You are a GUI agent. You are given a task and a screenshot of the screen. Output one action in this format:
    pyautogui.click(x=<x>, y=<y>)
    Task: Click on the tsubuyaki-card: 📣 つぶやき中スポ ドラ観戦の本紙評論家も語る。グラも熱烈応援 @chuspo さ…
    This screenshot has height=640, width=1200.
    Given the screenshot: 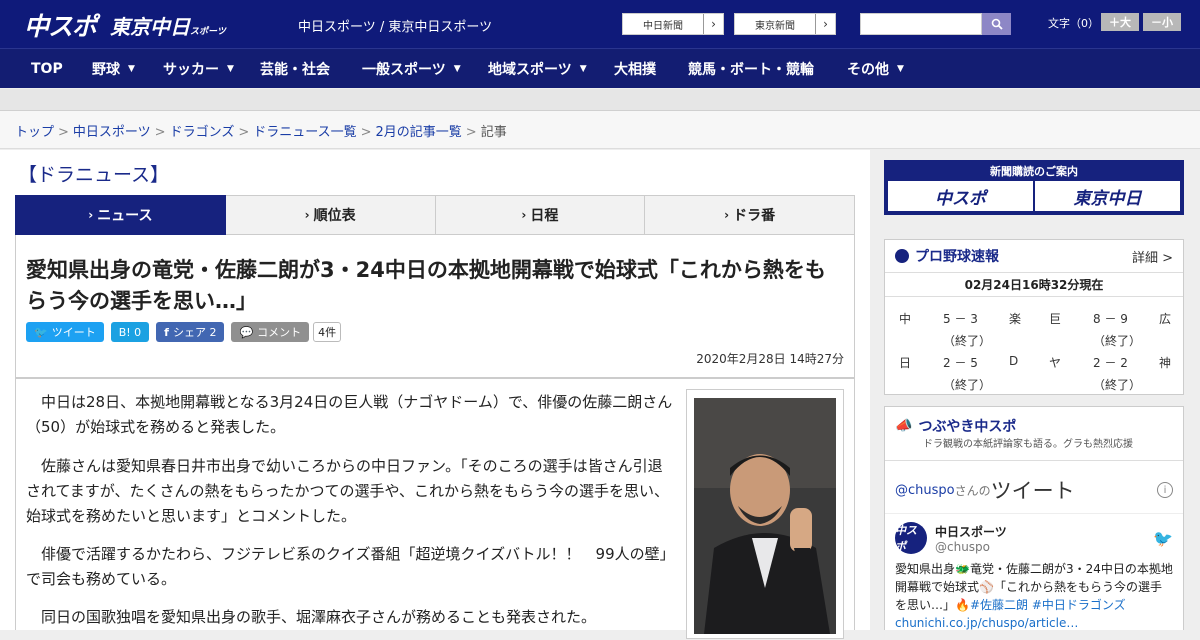 What is the action you would take?
    pyautogui.click(x=1034, y=518)
    